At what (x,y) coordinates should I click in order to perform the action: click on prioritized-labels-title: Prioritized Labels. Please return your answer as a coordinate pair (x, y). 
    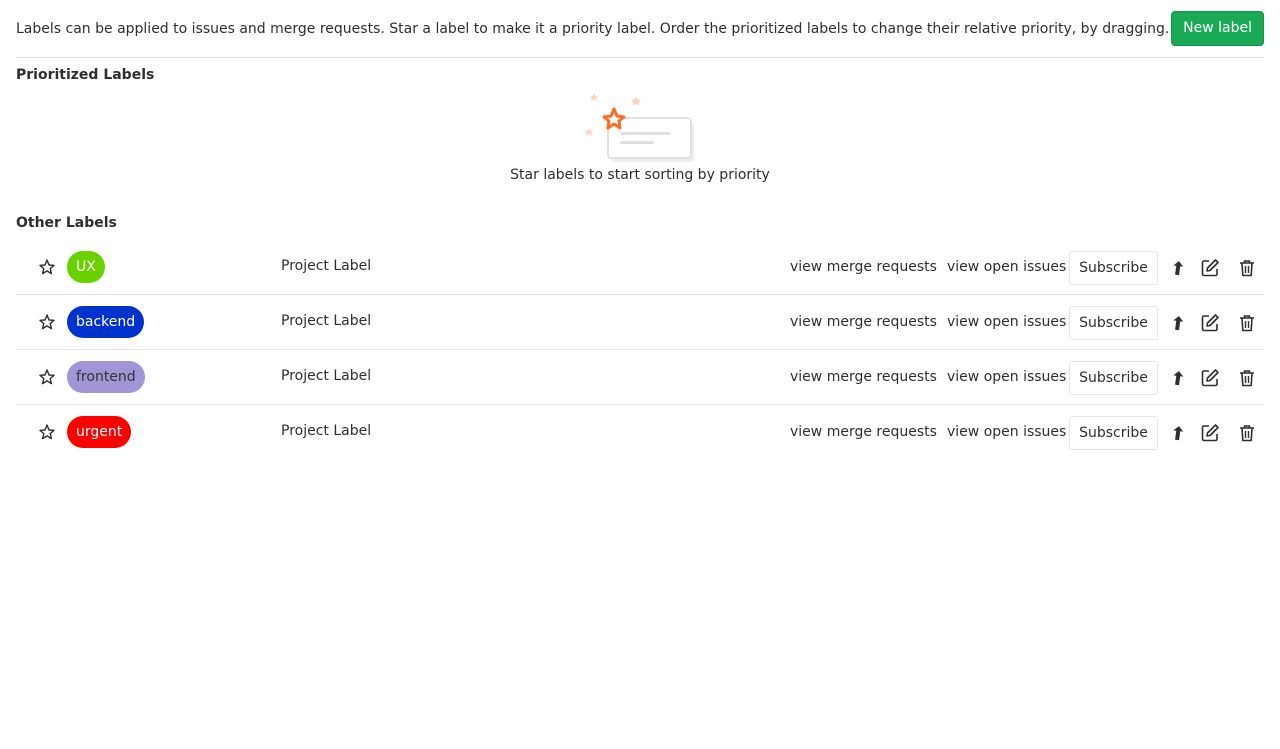
    Looking at the image, I should click on (85, 75).